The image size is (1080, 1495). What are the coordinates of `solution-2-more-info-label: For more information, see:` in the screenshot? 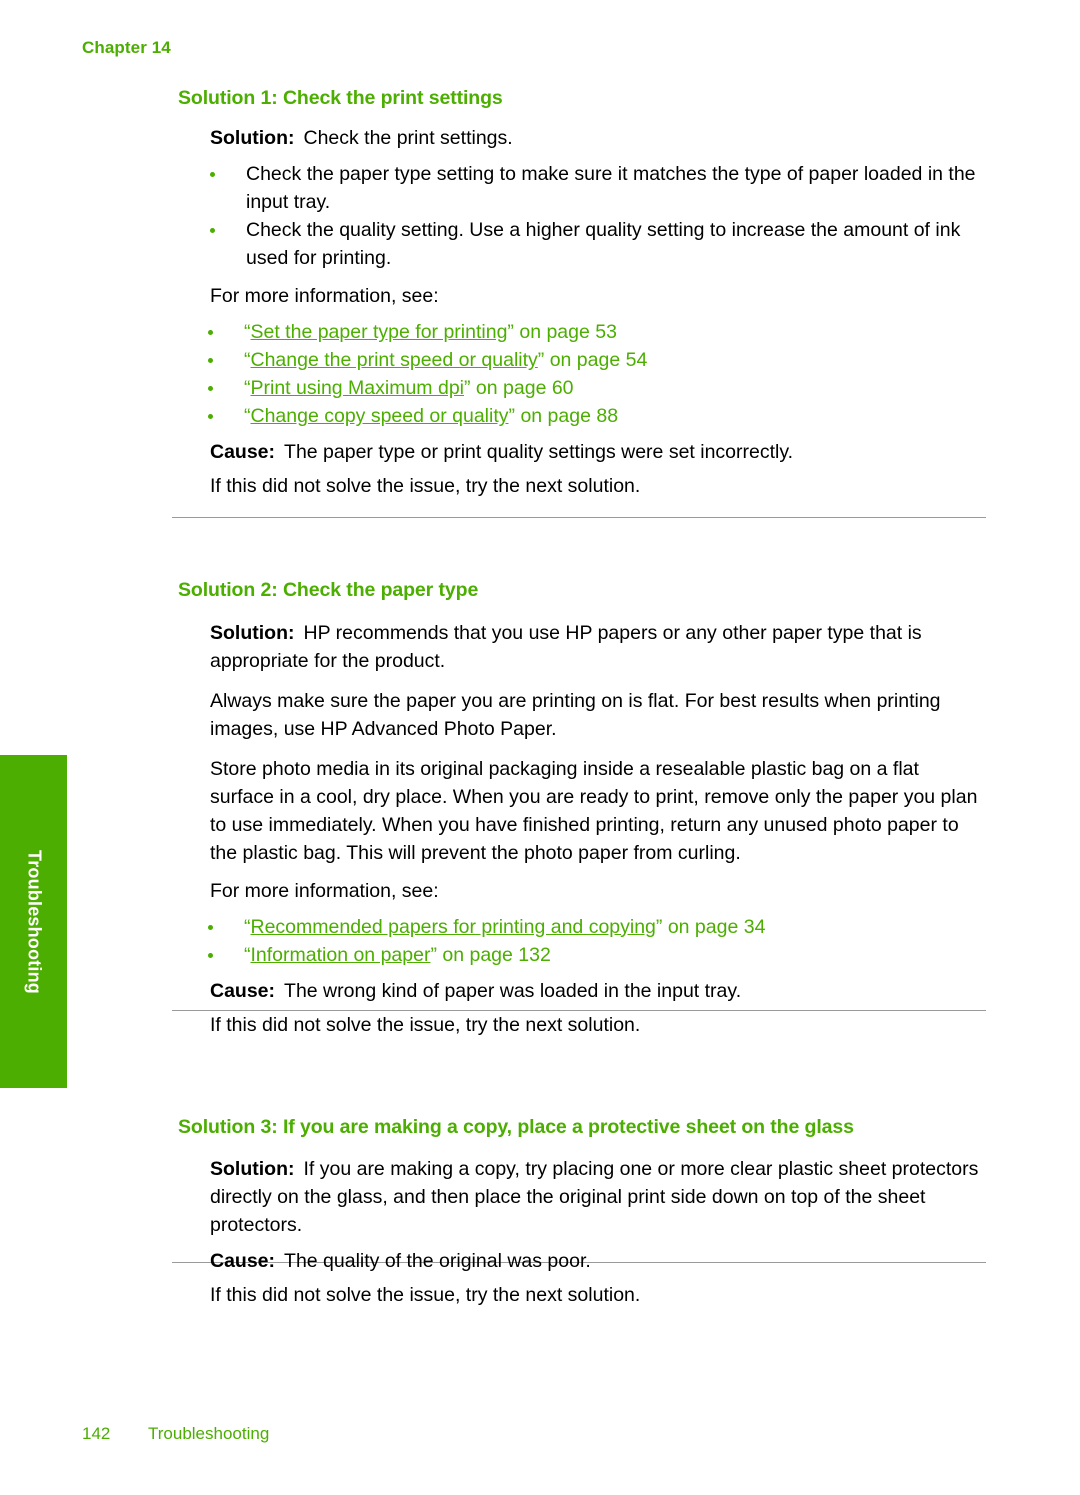 It's located at (324, 890).